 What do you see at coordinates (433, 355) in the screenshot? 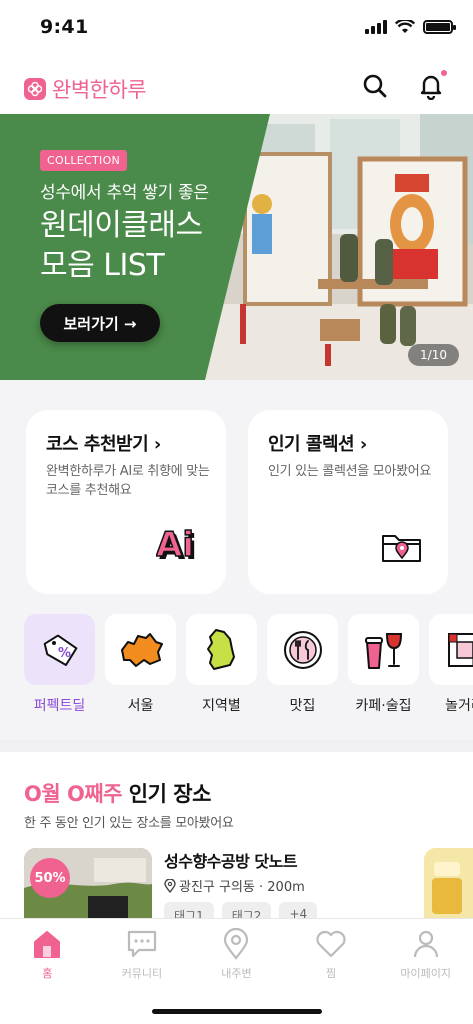
I see `banner-pager: 1/10` at bounding box center [433, 355].